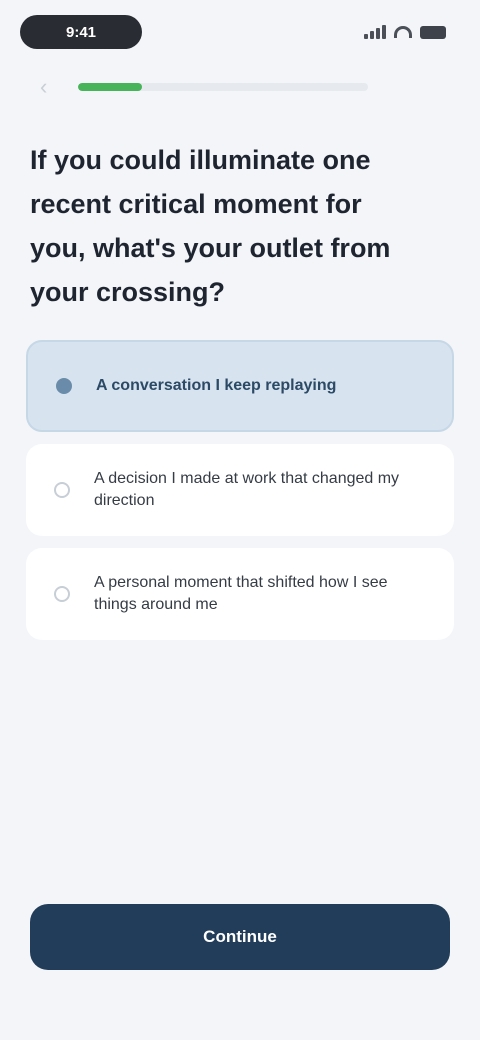 The width and height of the screenshot is (480, 1040). Describe the element at coordinates (433, 32) in the screenshot. I see `battery-icon` at that location.